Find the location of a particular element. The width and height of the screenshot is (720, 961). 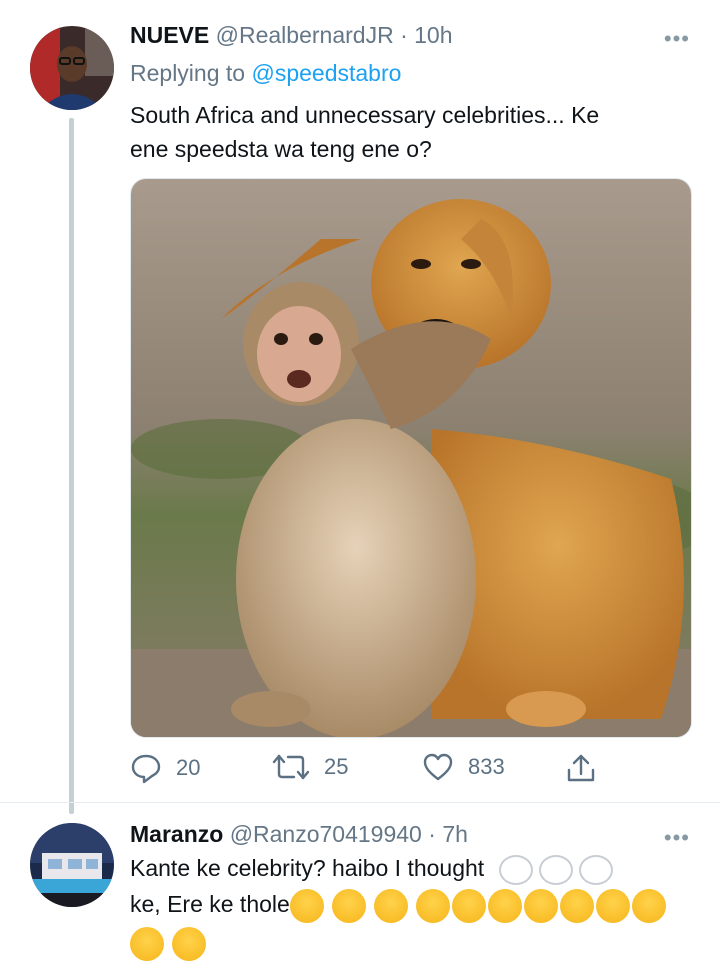

retweet-icon is located at coordinates (291, 767).